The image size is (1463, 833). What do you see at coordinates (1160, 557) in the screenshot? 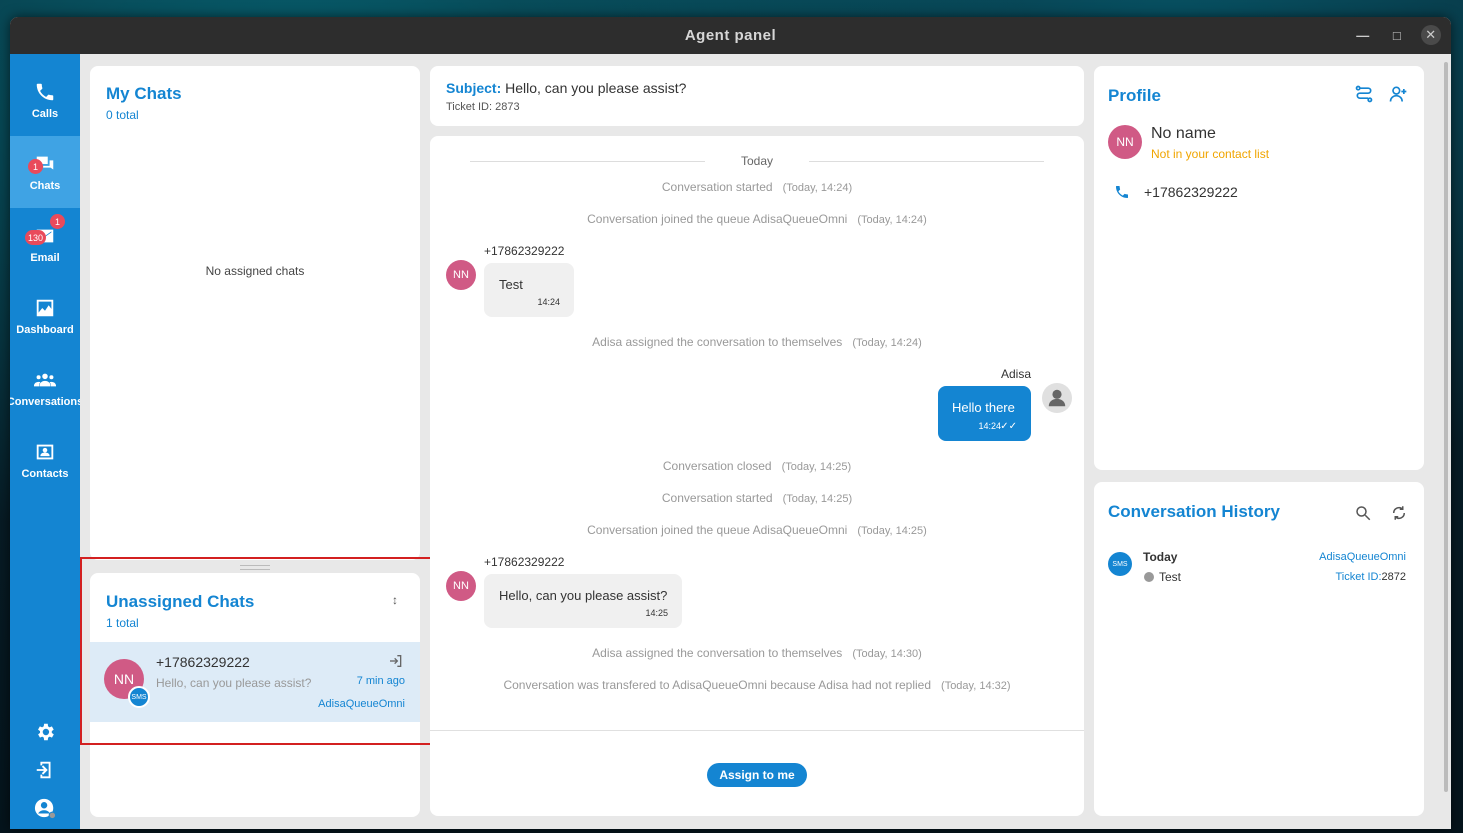
I see `history-day: Today` at bounding box center [1160, 557].